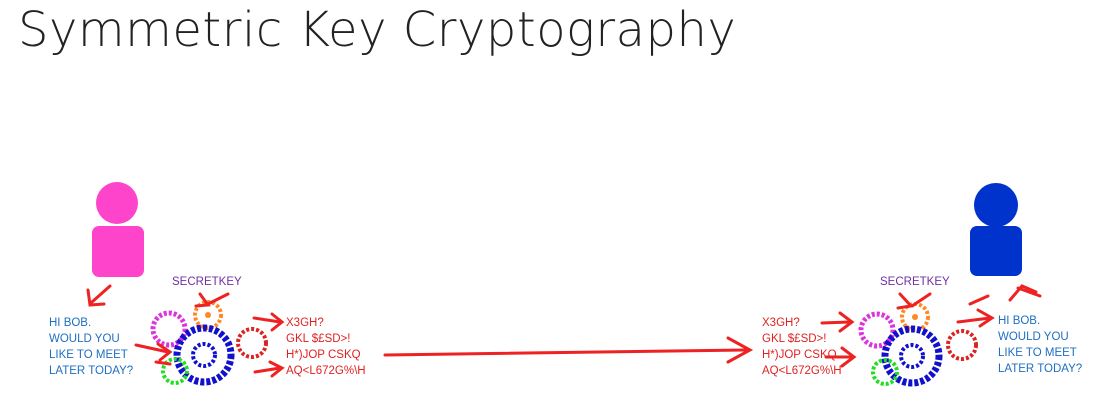 Image resolution: width=1107 pixels, height=405 pixels. What do you see at coordinates (1037, 353) in the screenshot?
I see `receiver-plaintext-line: LIKE TO MEET` at bounding box center [1037, 353].